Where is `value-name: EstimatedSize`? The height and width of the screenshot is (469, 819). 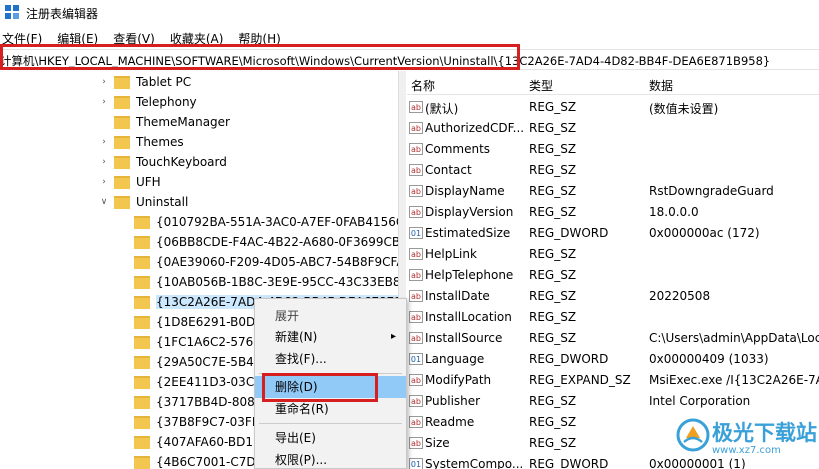 value-name: EstimatedSize is located at coordinates (468, 233).